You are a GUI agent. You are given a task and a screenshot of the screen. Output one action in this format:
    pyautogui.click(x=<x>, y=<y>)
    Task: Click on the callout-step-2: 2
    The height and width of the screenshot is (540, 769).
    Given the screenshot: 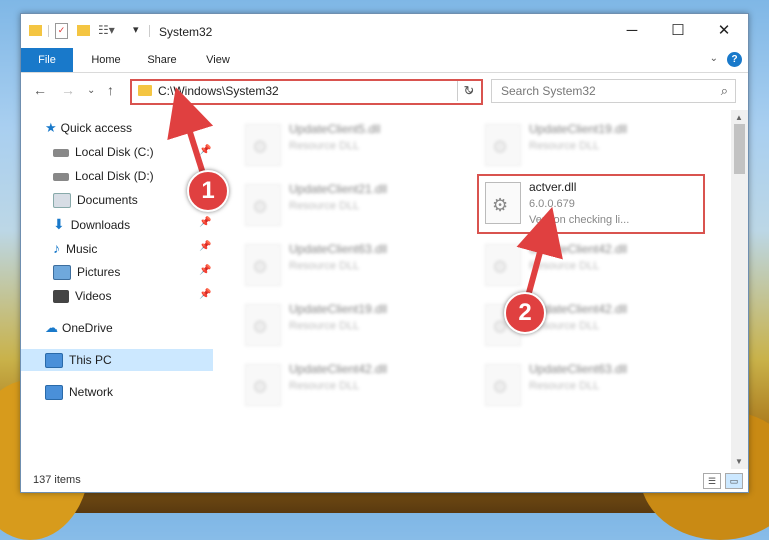 What is the action you would take?
    pyautogui.click(x=525, y=313)
    